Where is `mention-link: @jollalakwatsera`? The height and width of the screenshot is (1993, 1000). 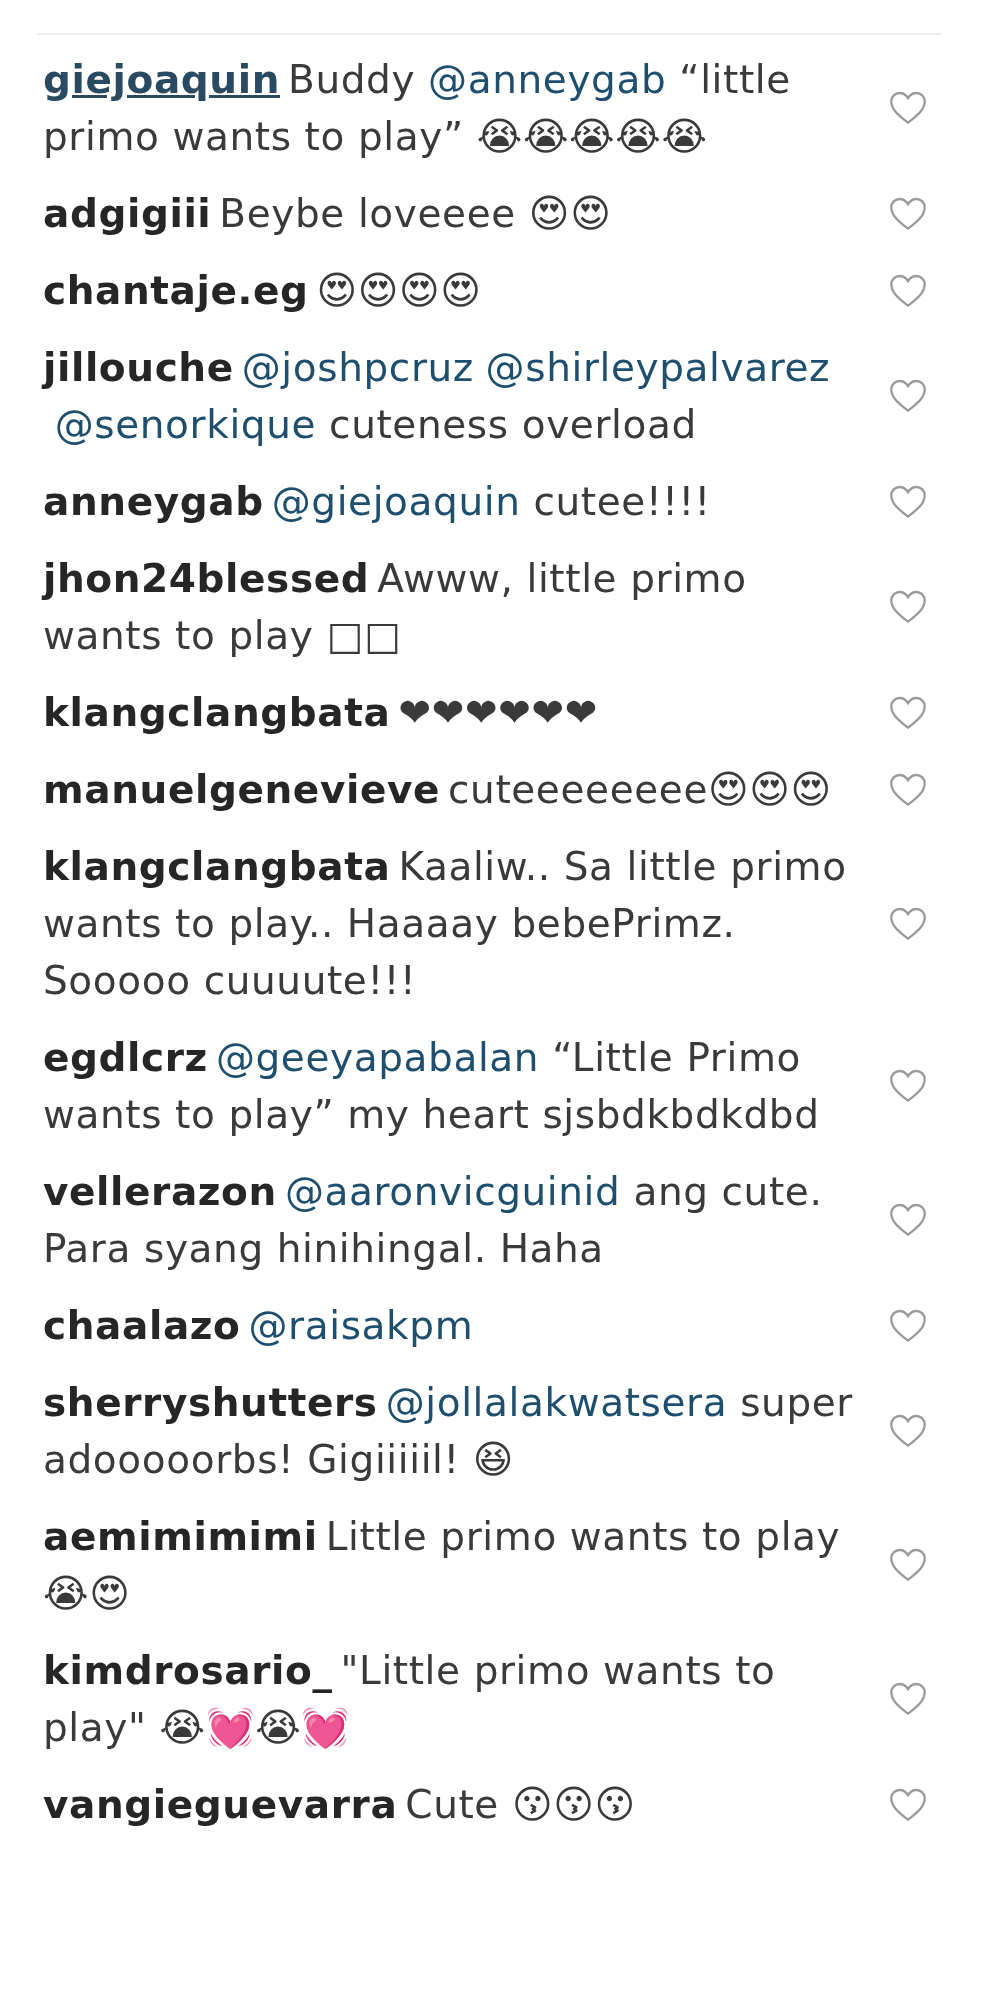
mention-link: @jollalakwatsera is located at coordinates (556, 1402).